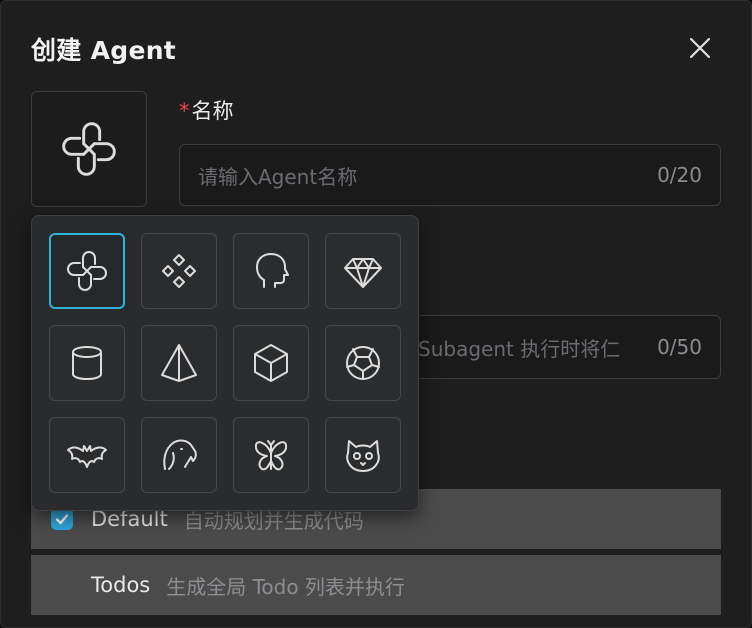  Describe the element at coordinates (519, 348) in the screenshot. I see `description-placeholder: Subagent 执行时将仁` at that location.